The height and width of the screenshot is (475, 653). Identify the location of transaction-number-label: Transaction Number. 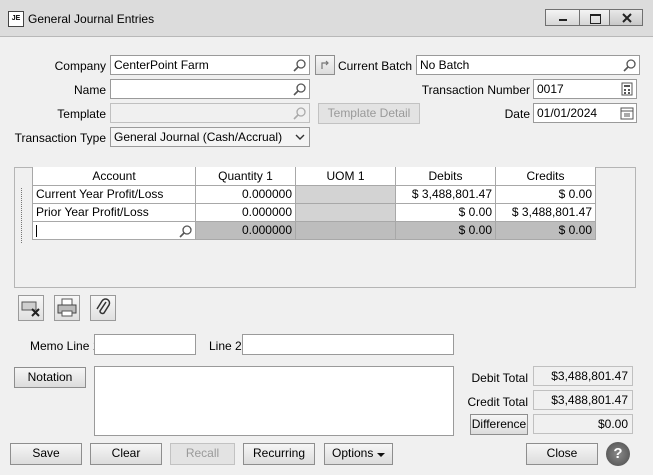
(475, 90).